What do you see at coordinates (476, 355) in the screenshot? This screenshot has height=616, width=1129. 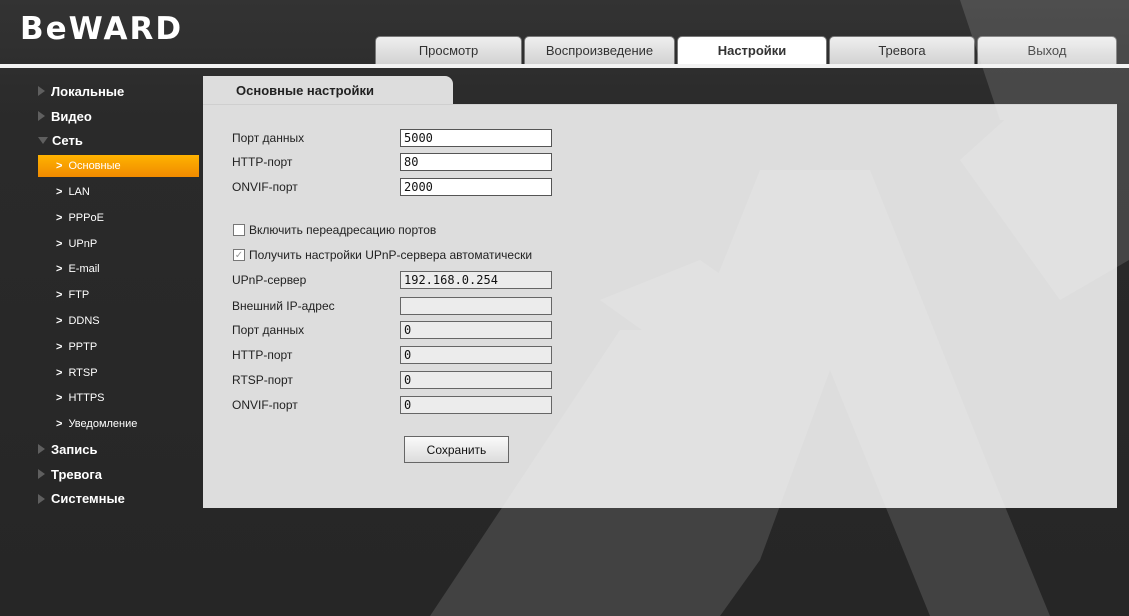 I see `upnp-http-port-input` at bounding box center [476, 355].